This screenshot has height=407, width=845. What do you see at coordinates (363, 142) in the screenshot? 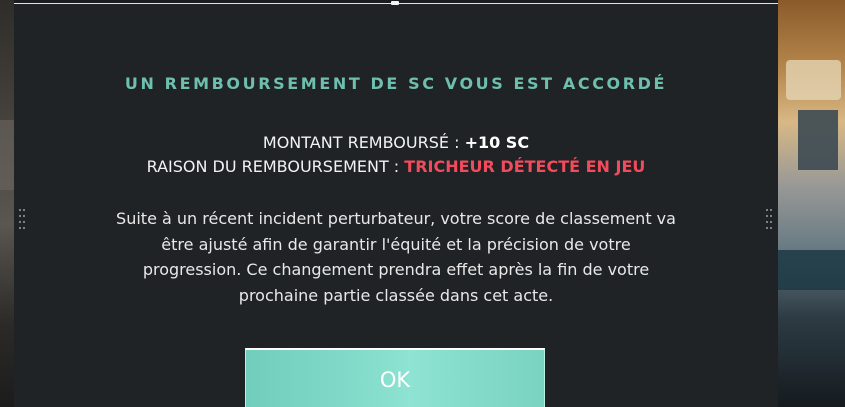
I see `refund-amount-label: MONTANT REMBOURSÉ :` at bounding box center [363, 142].